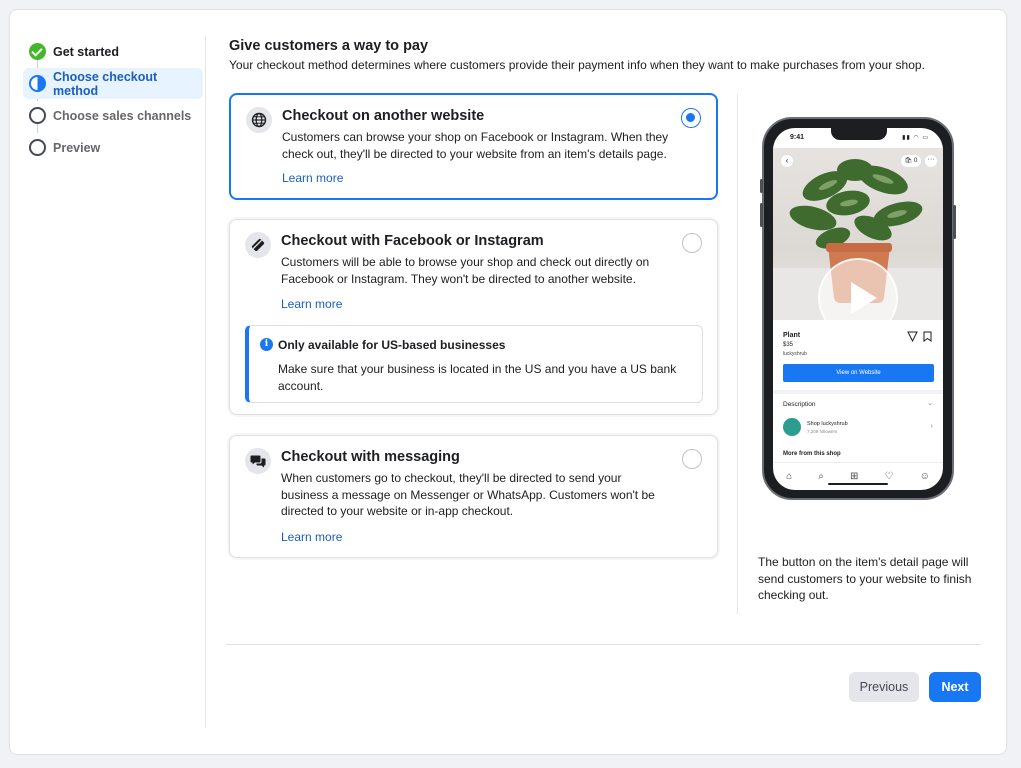  Describe the element at coordinates (259, 120) in the screenshot. I see `globe-icon` at that location.